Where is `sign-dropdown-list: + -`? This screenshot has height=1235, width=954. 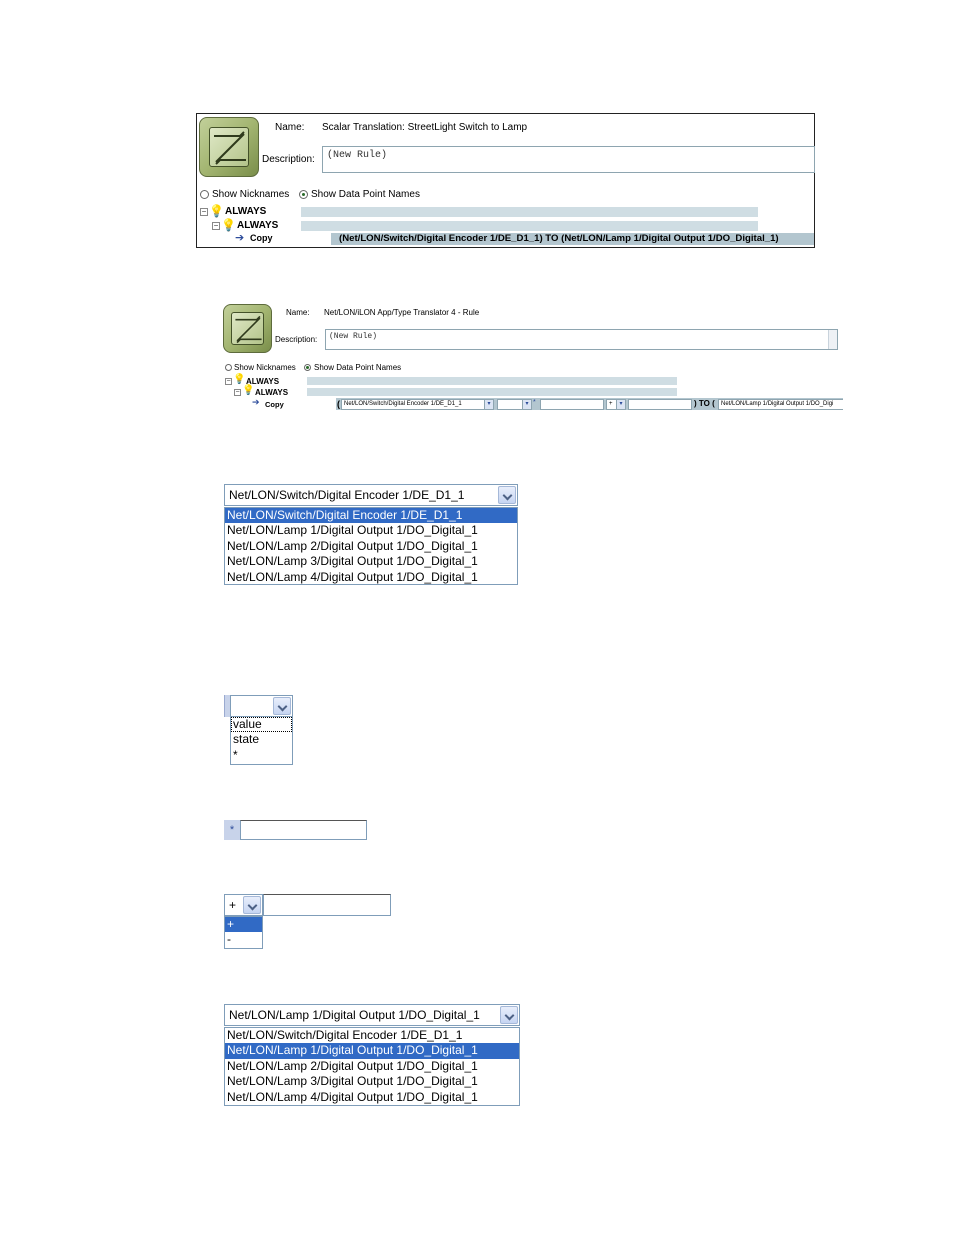 sign-dropdown-list: + - is located at coordinates (243, 932).